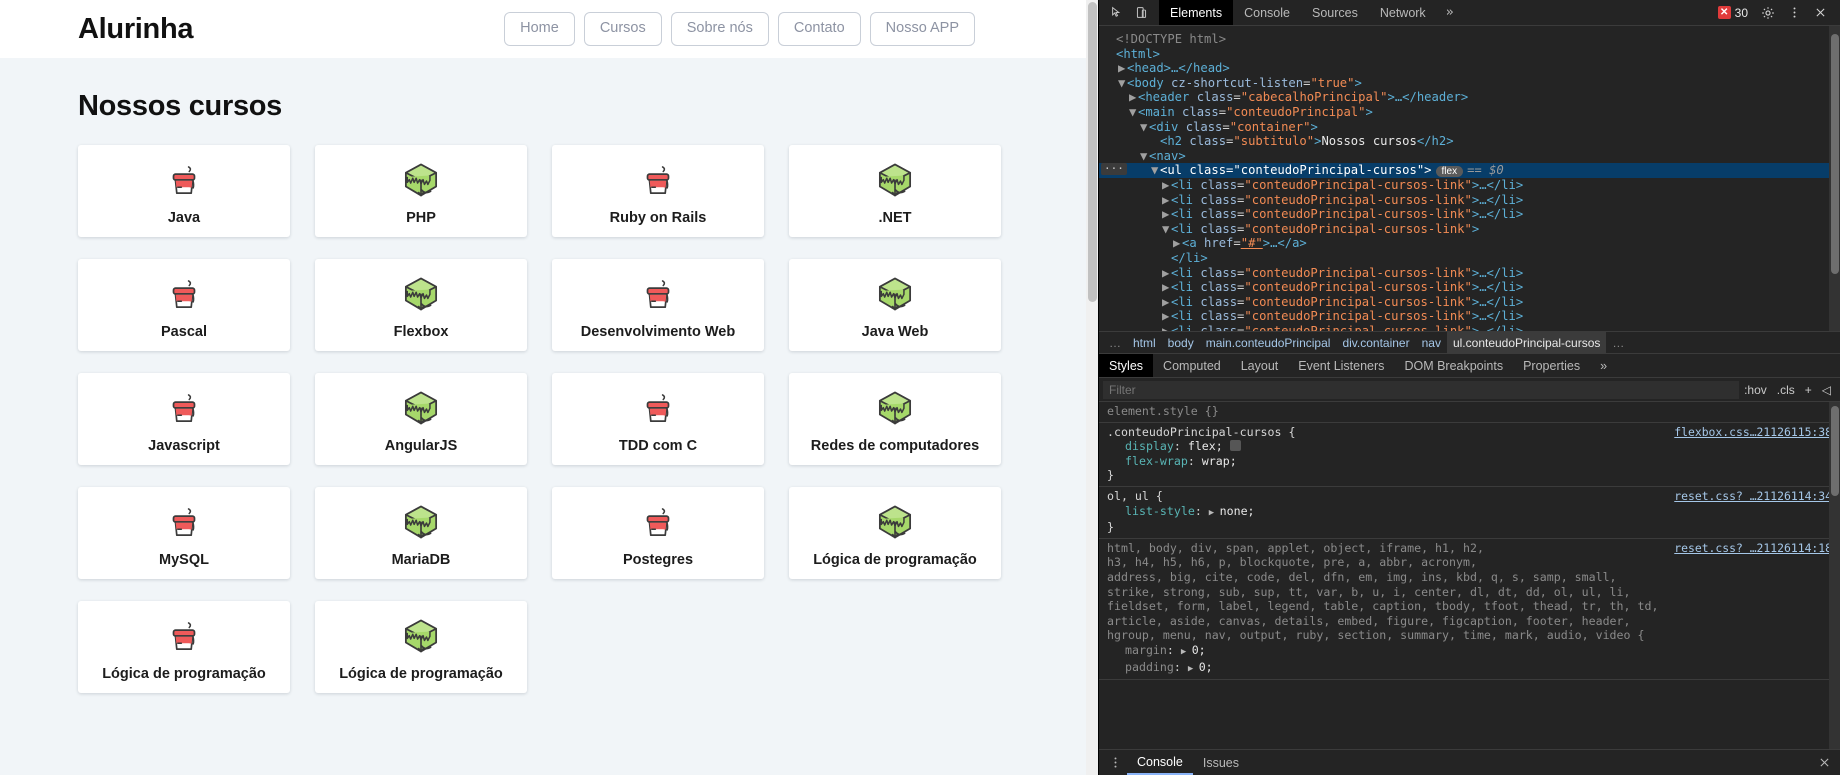  What do you see at coordinates (1755, 390) in the screenshot?
I see `hov-toggle: :hov` at bounding box center [1755, 390].